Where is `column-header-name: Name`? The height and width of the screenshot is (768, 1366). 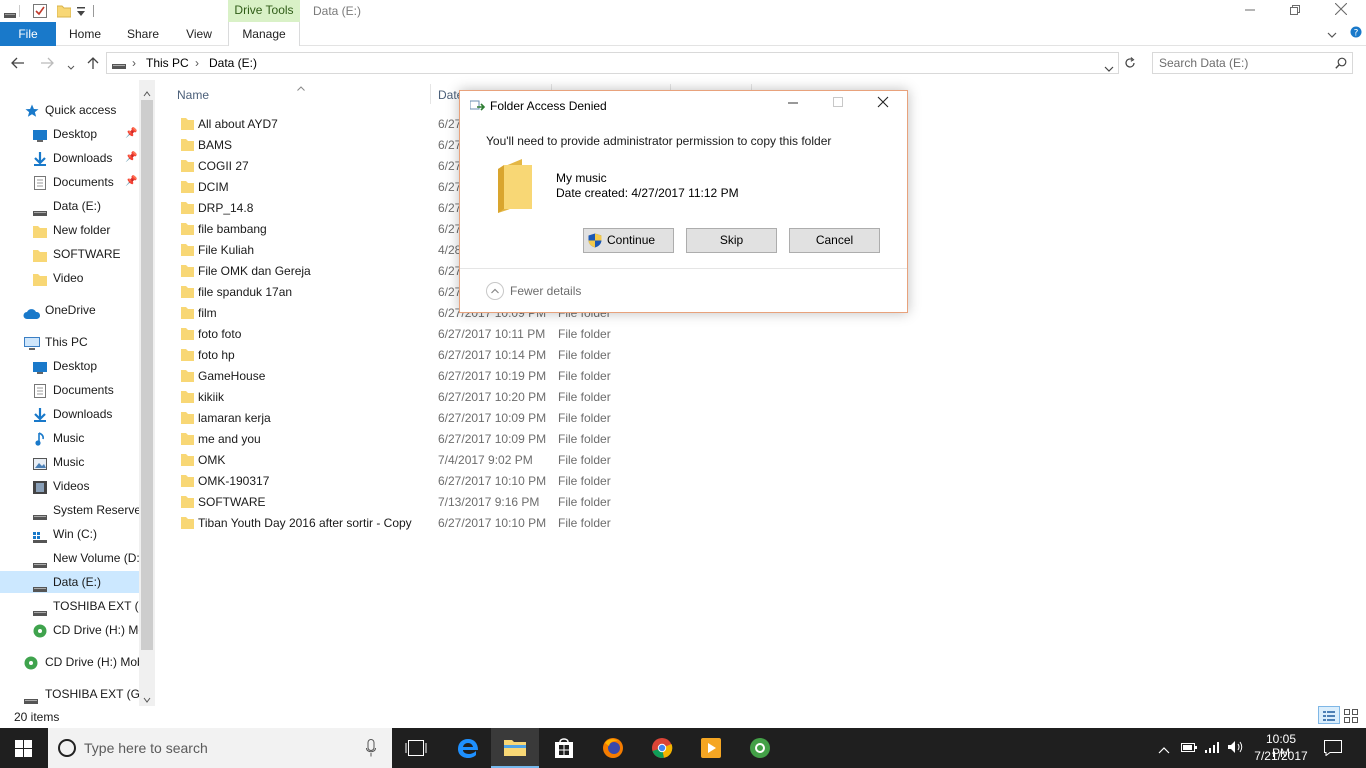
column-header-name: Name is located at coordinates (193, 95).